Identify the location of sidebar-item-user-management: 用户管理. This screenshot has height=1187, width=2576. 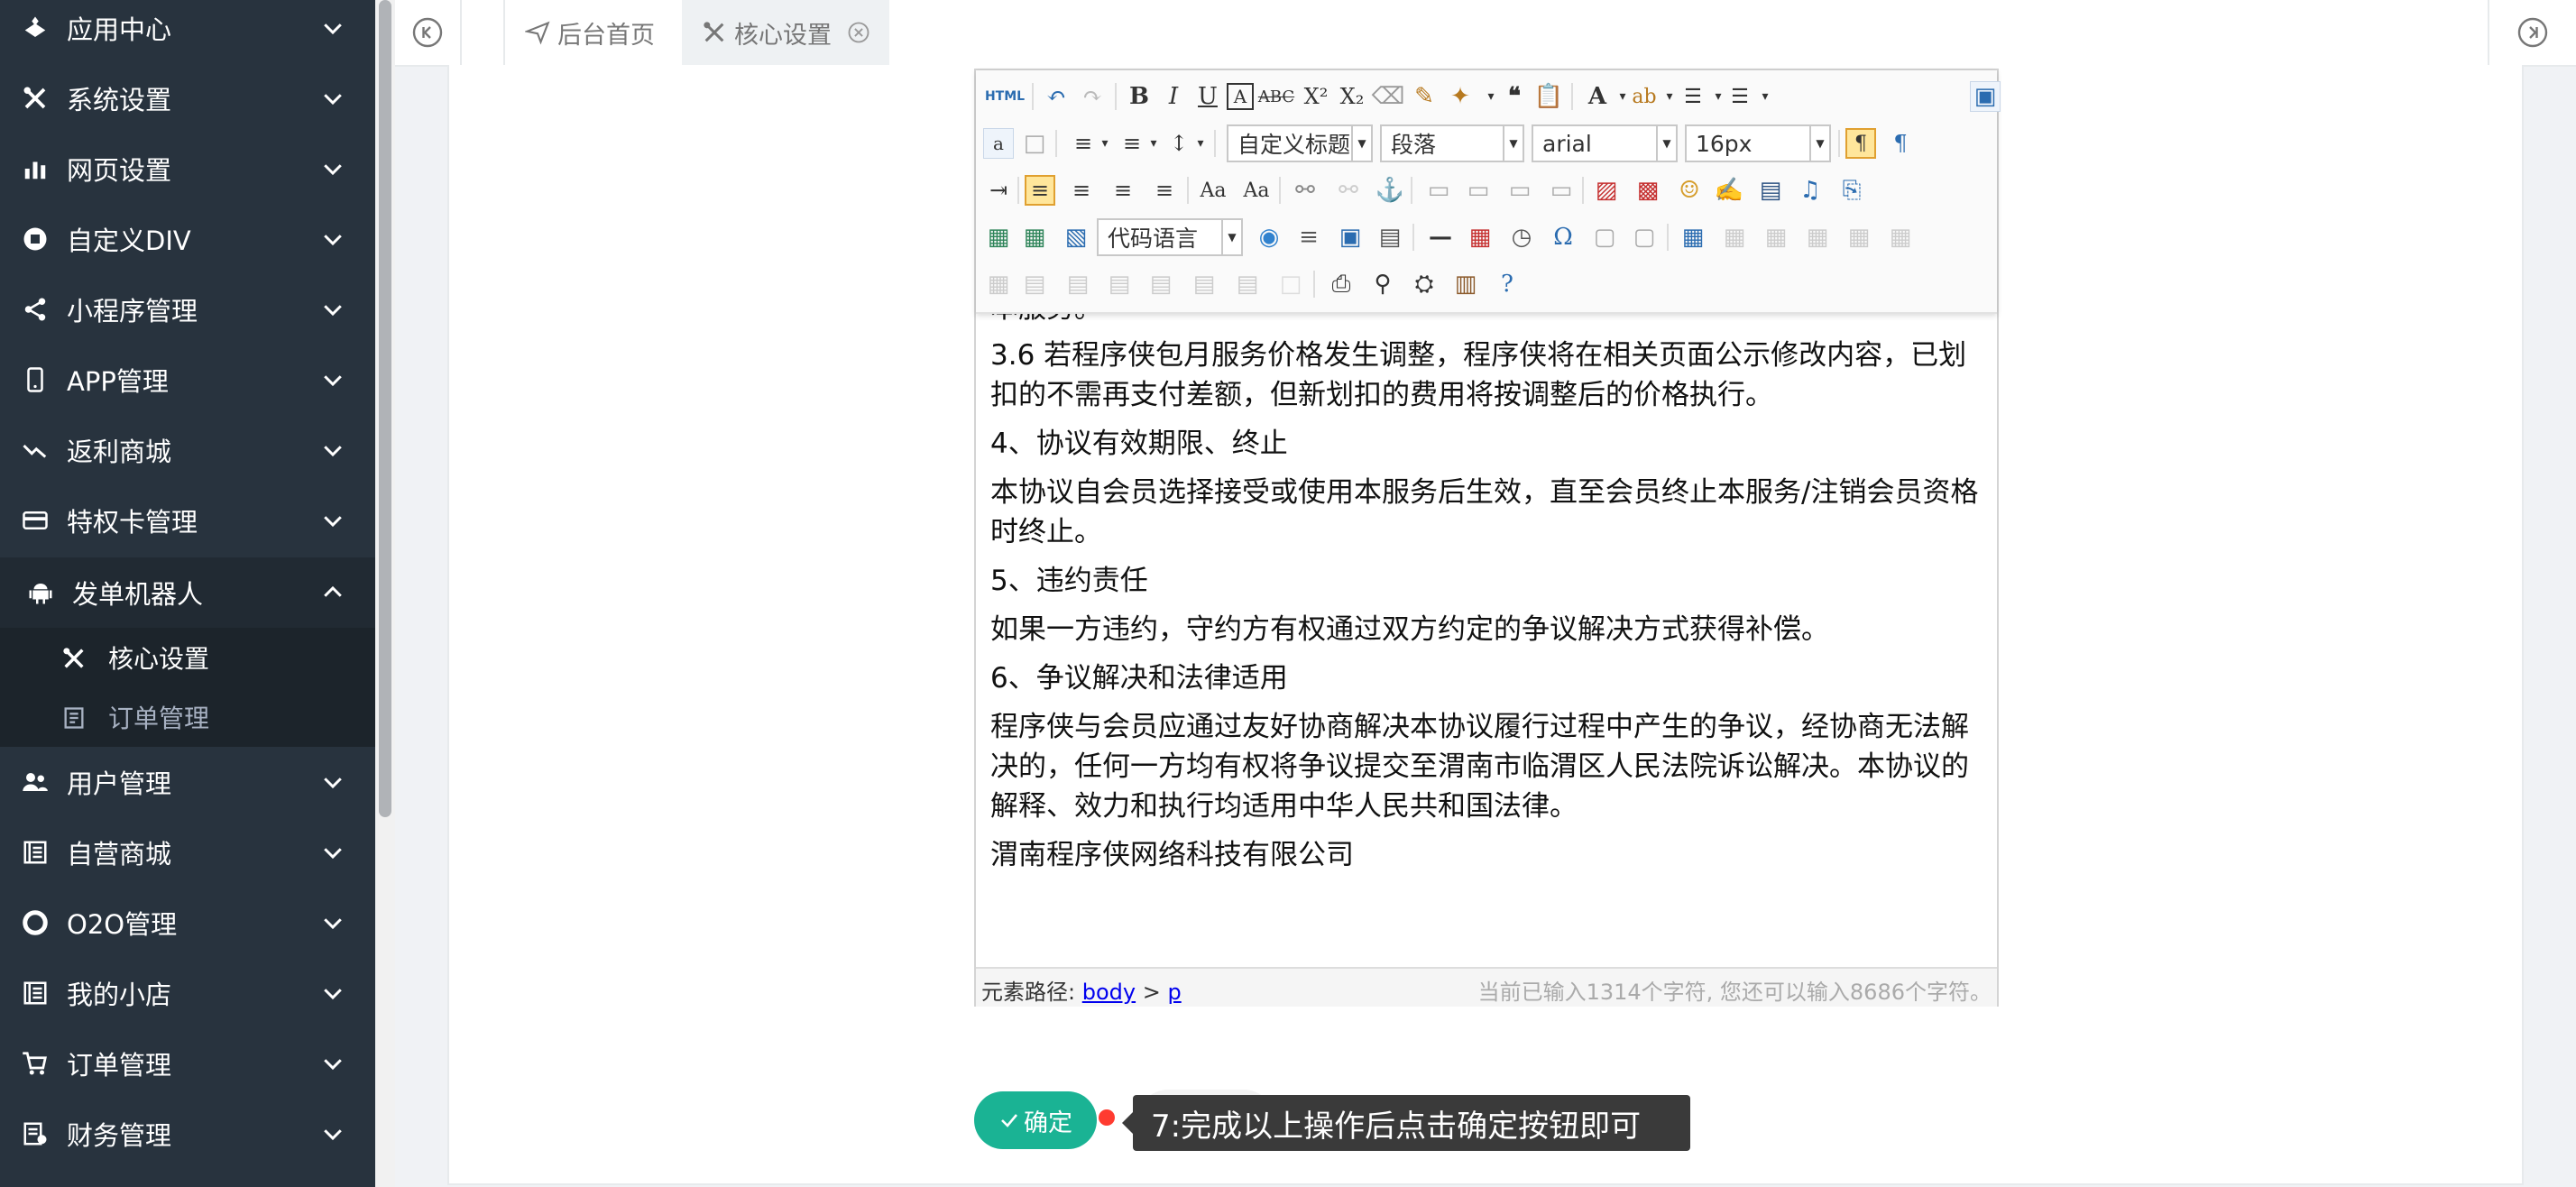
(188, 782).